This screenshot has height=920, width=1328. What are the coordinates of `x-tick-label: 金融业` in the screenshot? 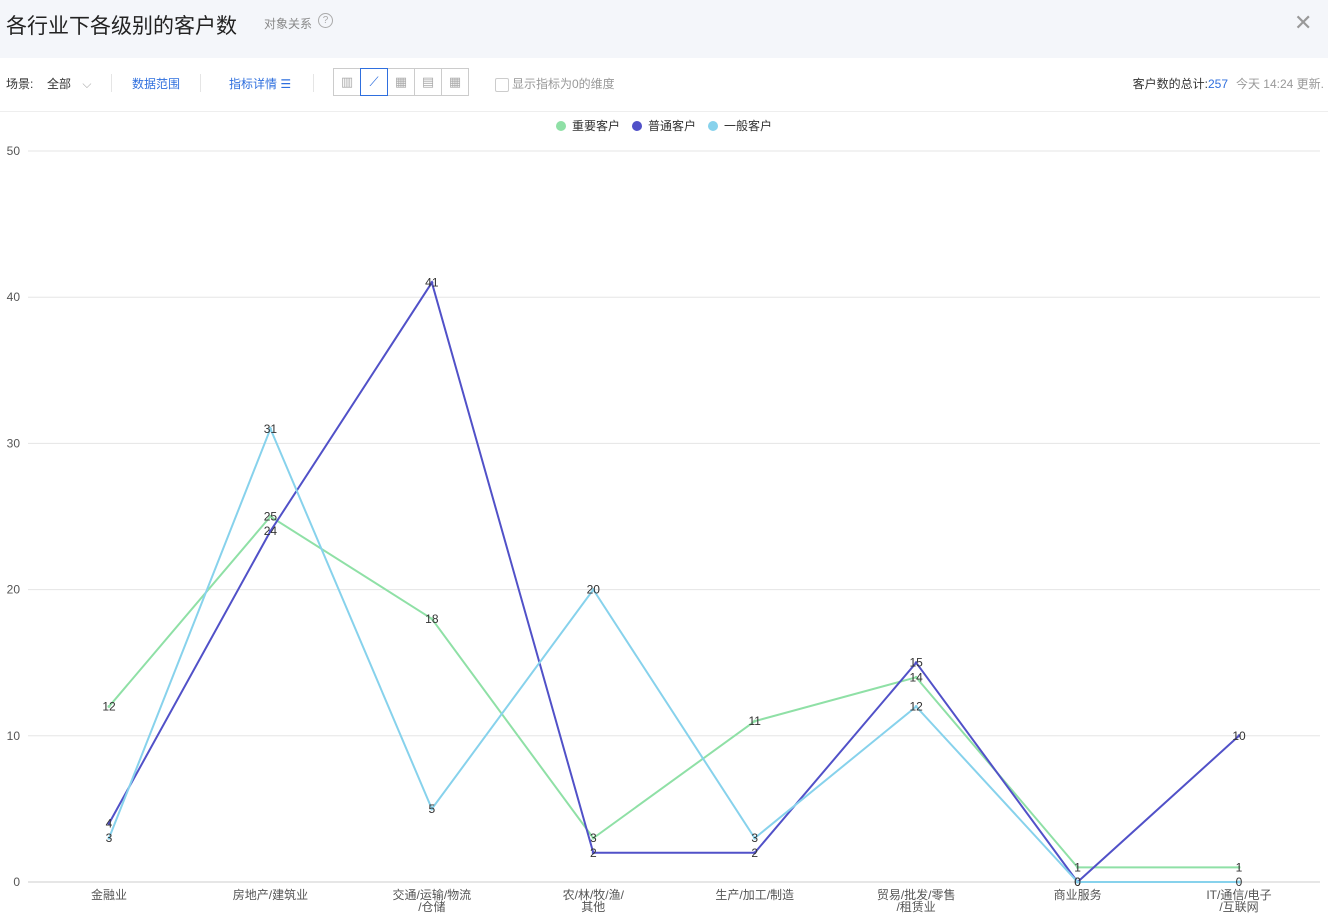 It's located at (109, 894).